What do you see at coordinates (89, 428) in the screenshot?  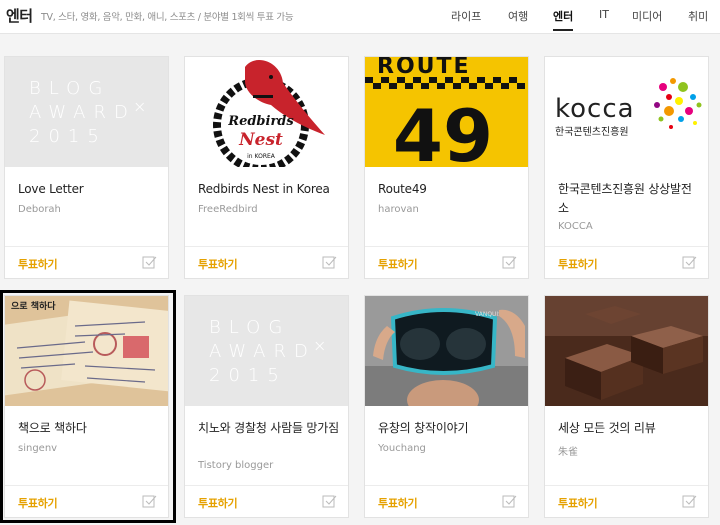 I see `card-title: 책으로 책하다` at bounding box center [89, 428].